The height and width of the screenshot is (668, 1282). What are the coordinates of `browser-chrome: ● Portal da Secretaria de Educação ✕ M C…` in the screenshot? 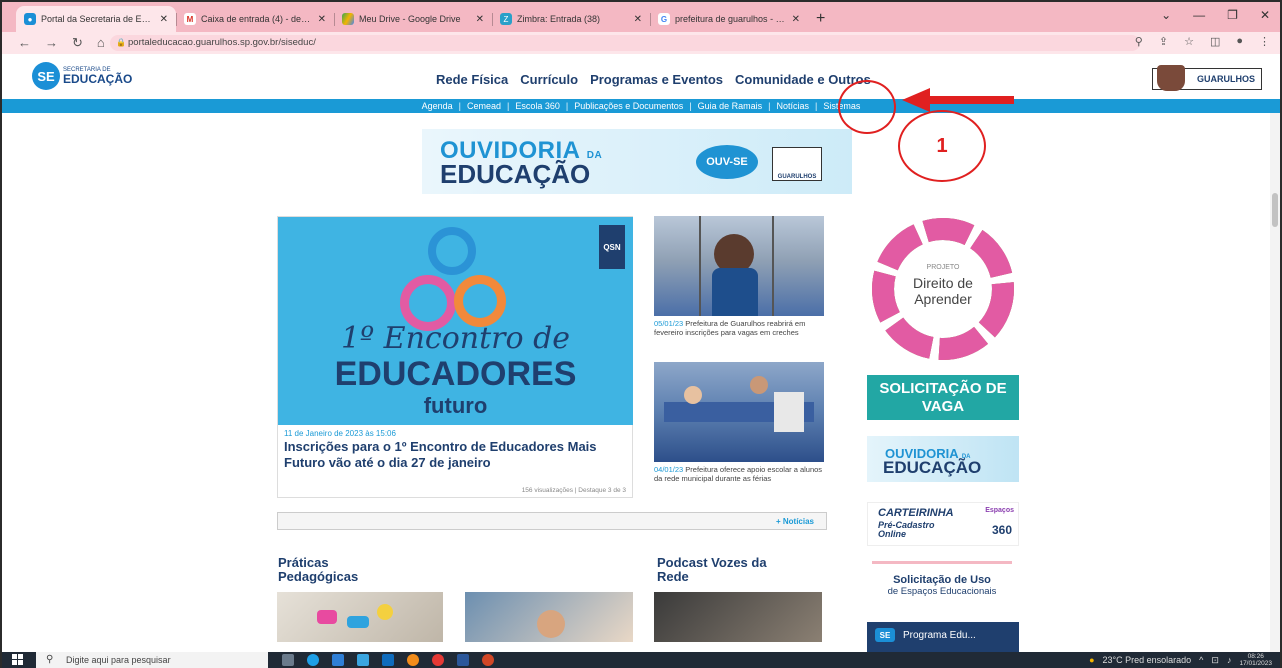 It's located at (641, 28).